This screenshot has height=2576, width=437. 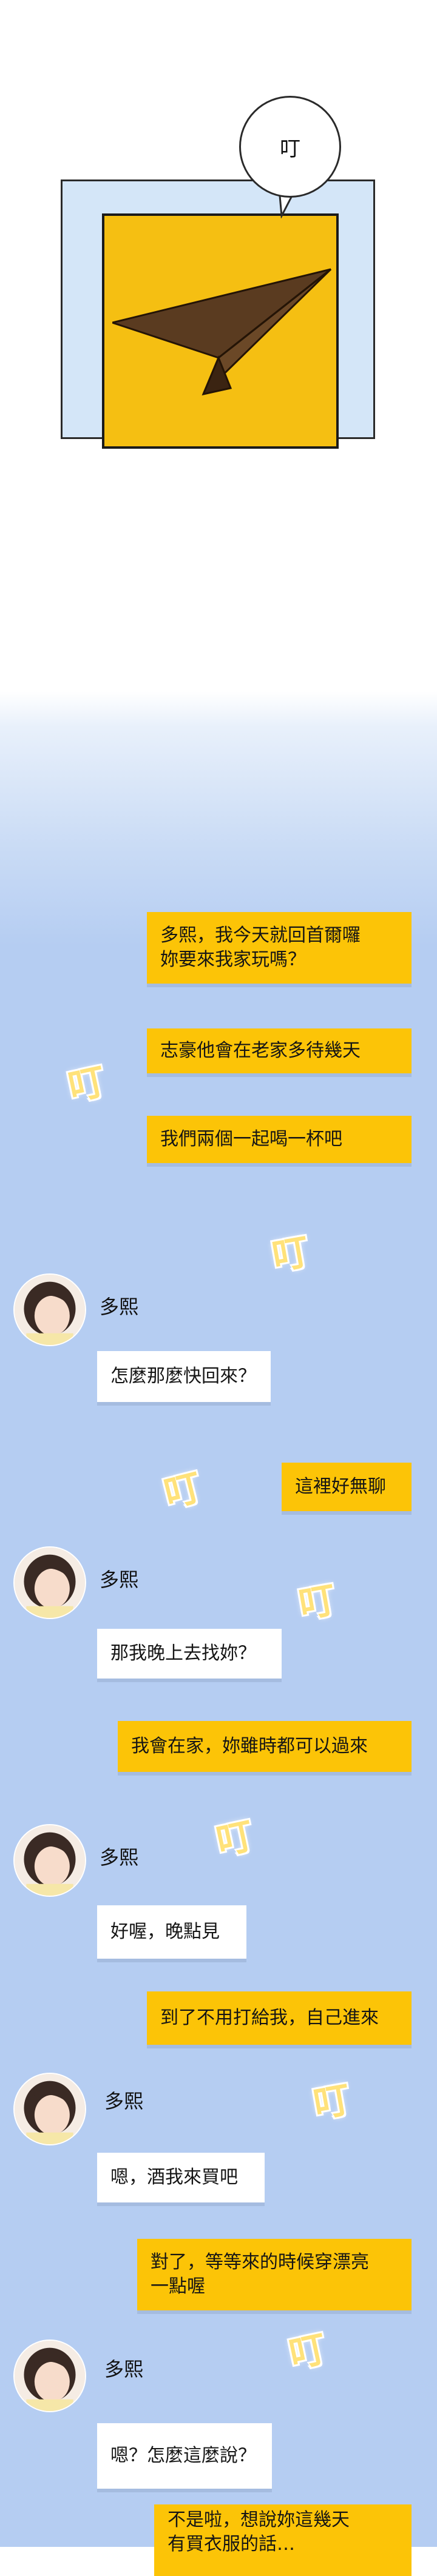 I want to click on message-bubble-received: 好喔，晚點見, so click(x=171, y=1932).